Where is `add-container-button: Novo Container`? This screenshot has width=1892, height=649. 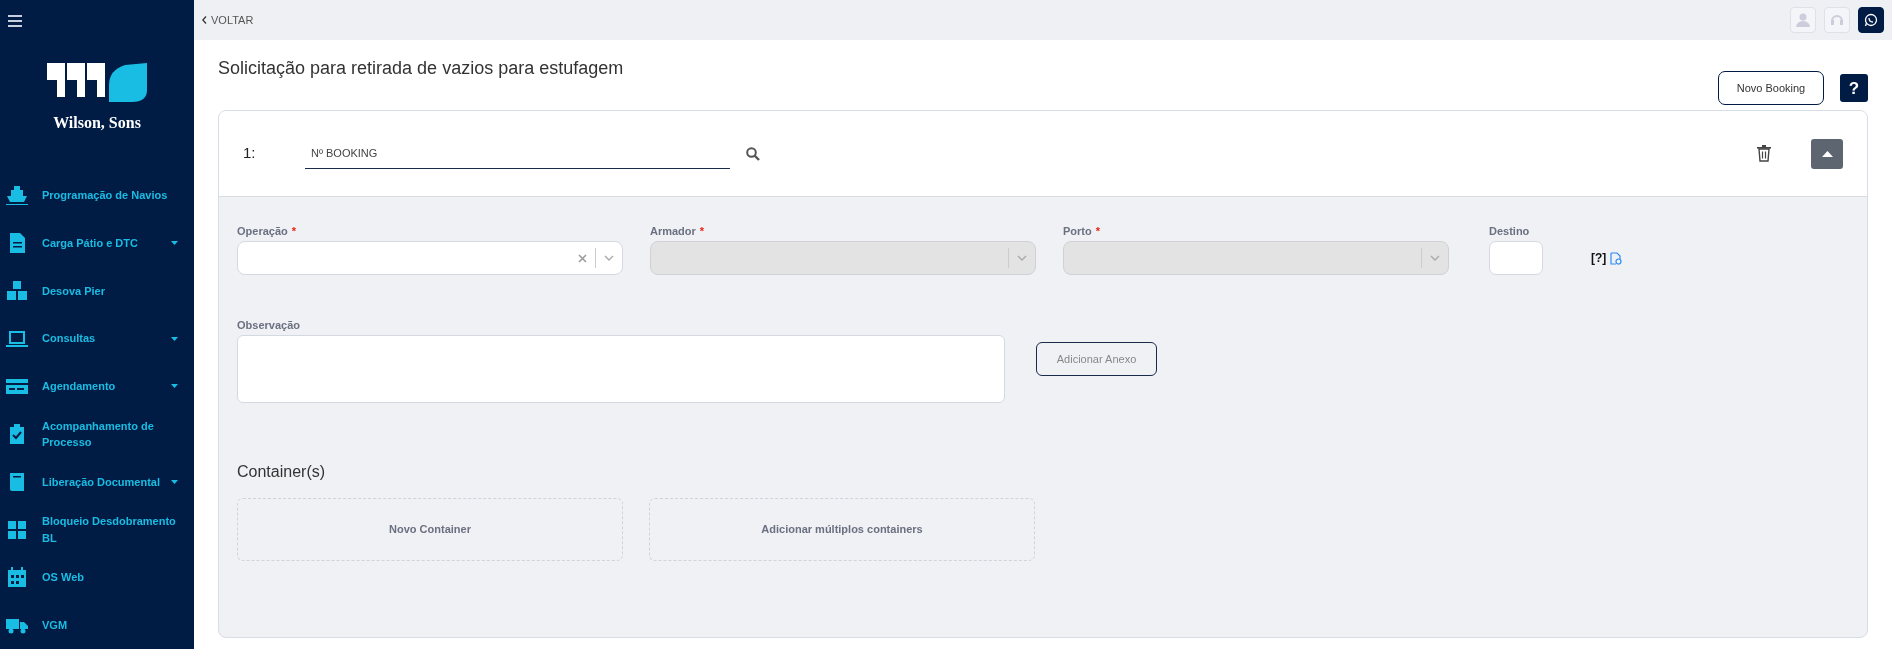
add-container-button: Novo Container is located at coordinates (430, 529).